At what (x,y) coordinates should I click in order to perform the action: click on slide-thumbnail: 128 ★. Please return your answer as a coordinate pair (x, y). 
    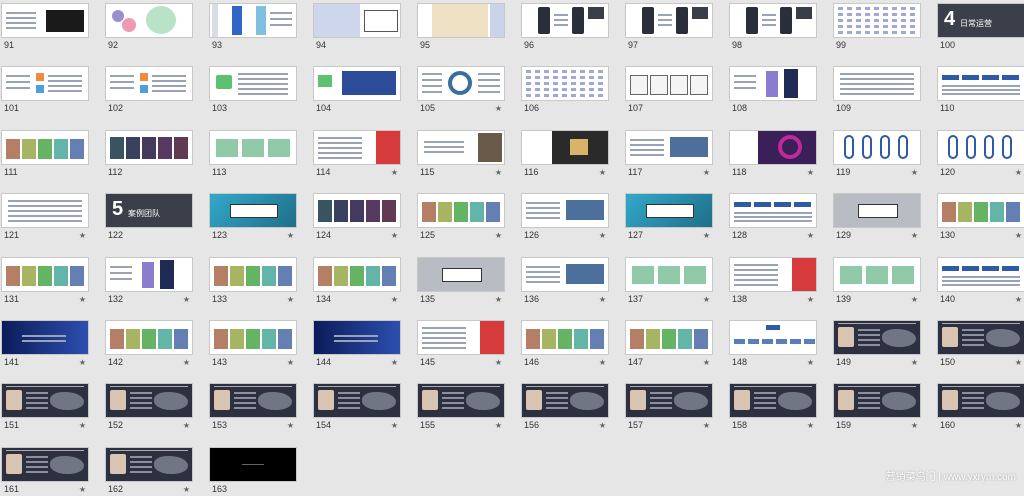
    Looking at the image, I should click on (773, 218).